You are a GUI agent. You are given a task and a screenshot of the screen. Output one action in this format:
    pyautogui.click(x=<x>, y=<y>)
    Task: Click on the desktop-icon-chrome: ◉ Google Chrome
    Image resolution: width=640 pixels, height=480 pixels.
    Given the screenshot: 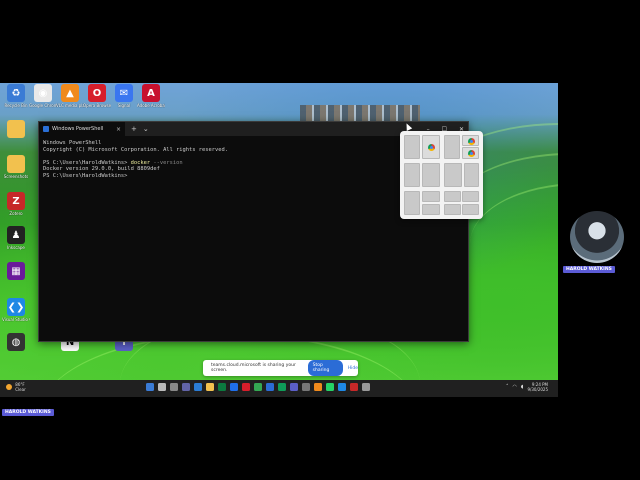 What is the action you would take?
    pyautogui.click(x=43, y=99)
    